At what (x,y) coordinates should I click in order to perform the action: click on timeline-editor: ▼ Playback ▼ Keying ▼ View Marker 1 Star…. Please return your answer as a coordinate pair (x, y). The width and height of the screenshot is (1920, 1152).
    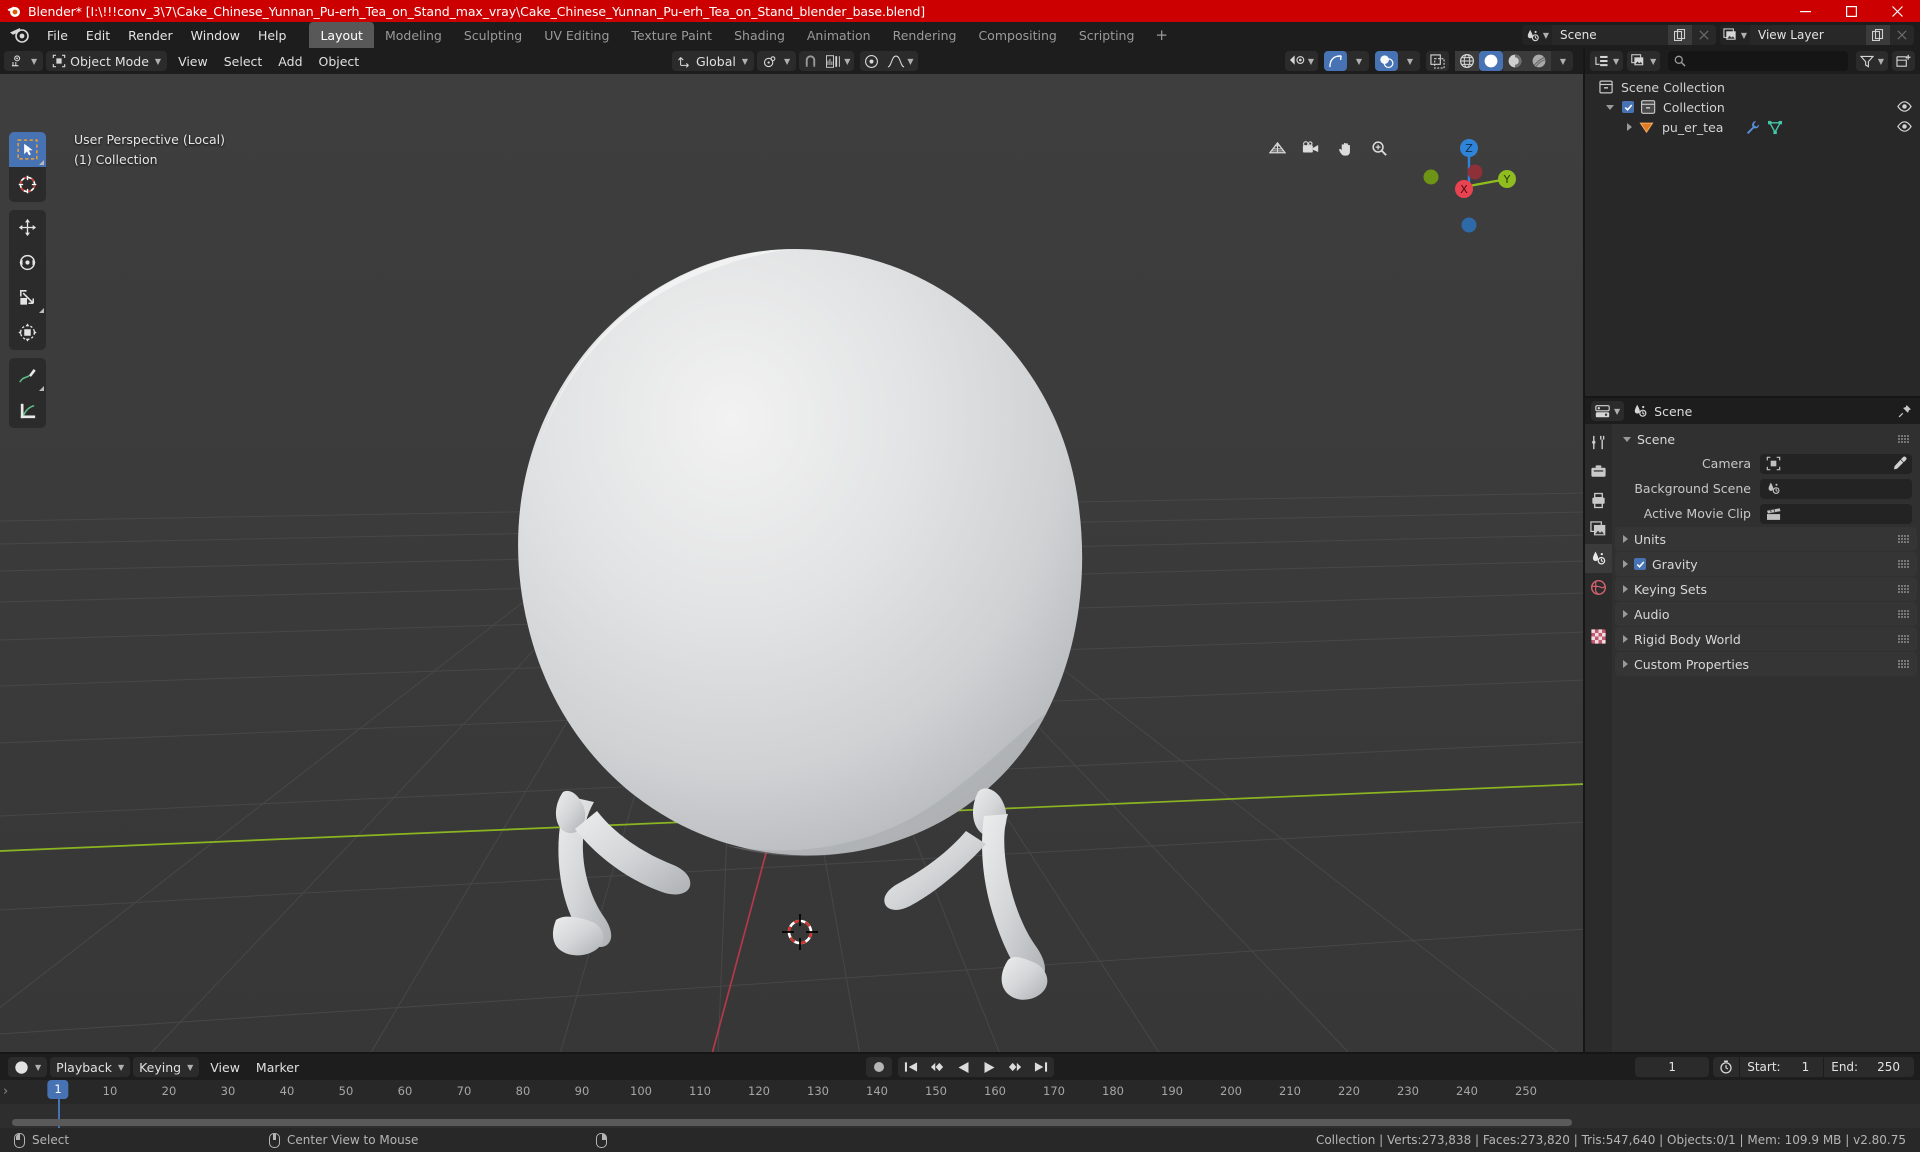
    Looking at the image, I should click on (960, 1091).